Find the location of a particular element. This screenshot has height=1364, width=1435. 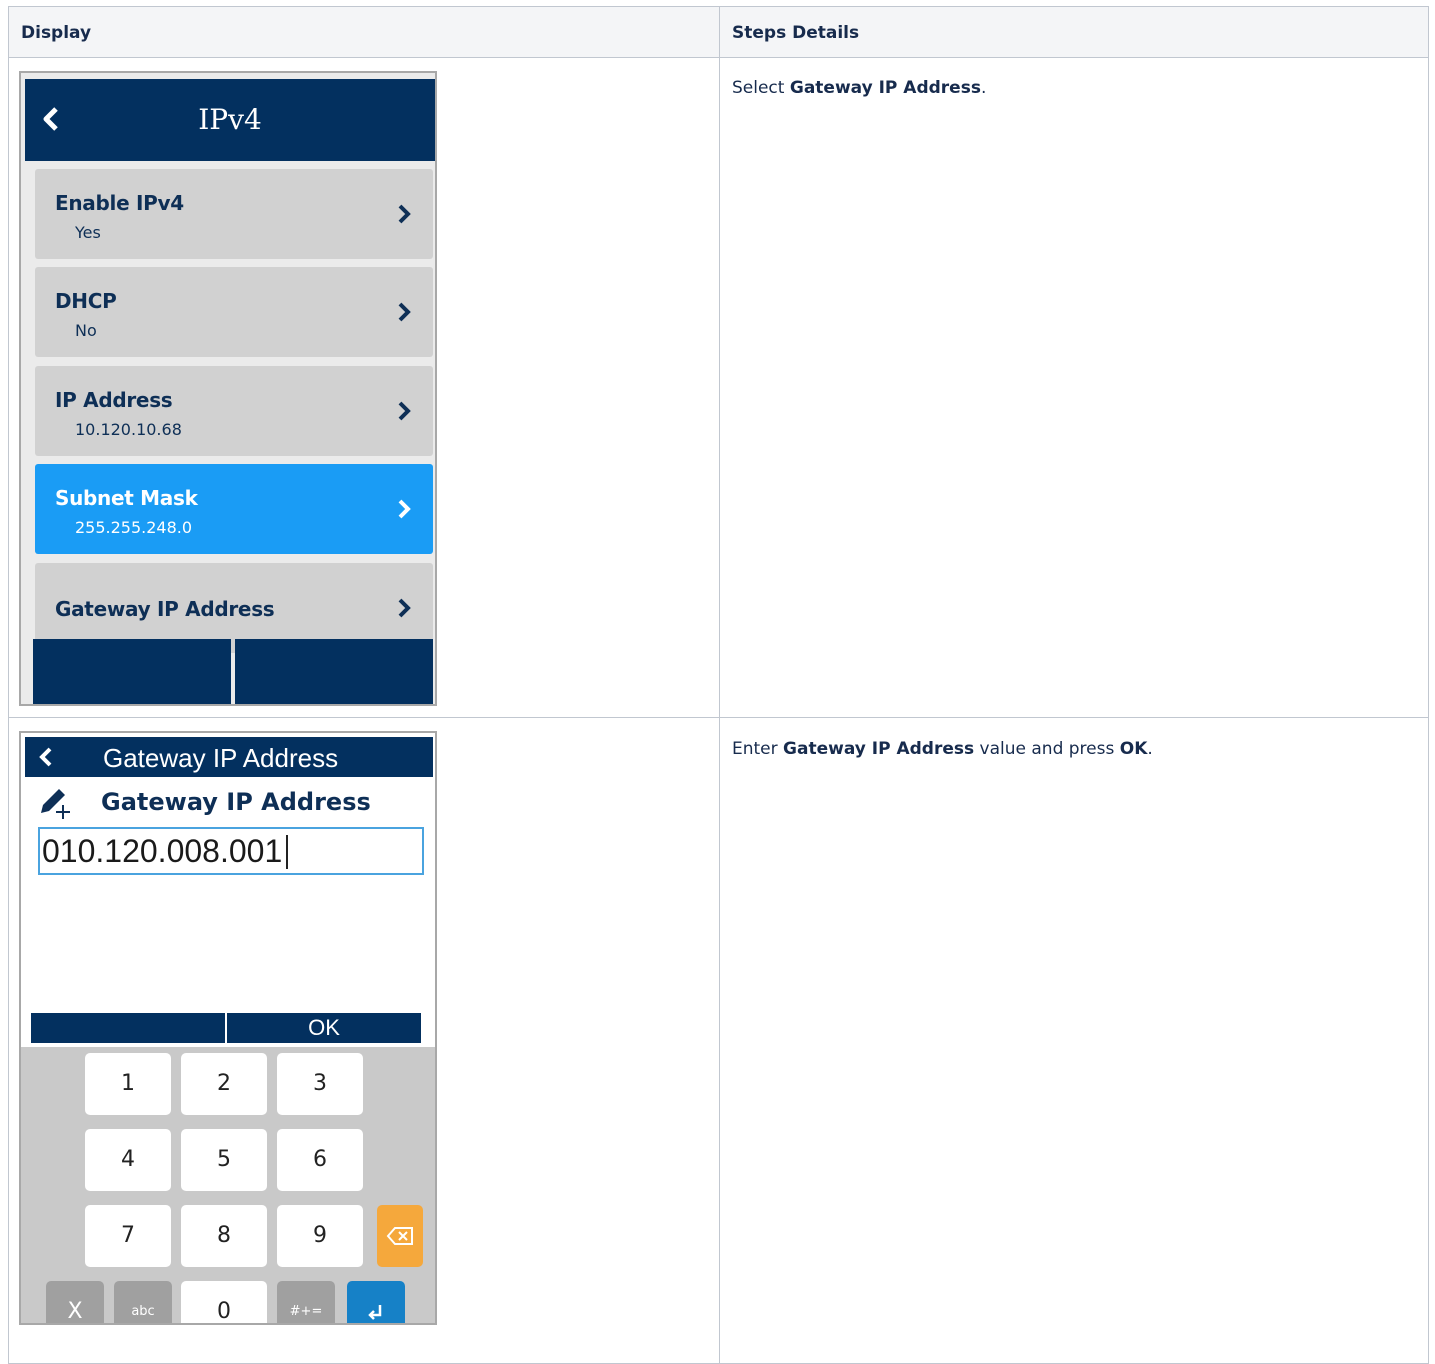

gateway-ip-value: 010.120.008.001 is located at coordinates (162, 851).